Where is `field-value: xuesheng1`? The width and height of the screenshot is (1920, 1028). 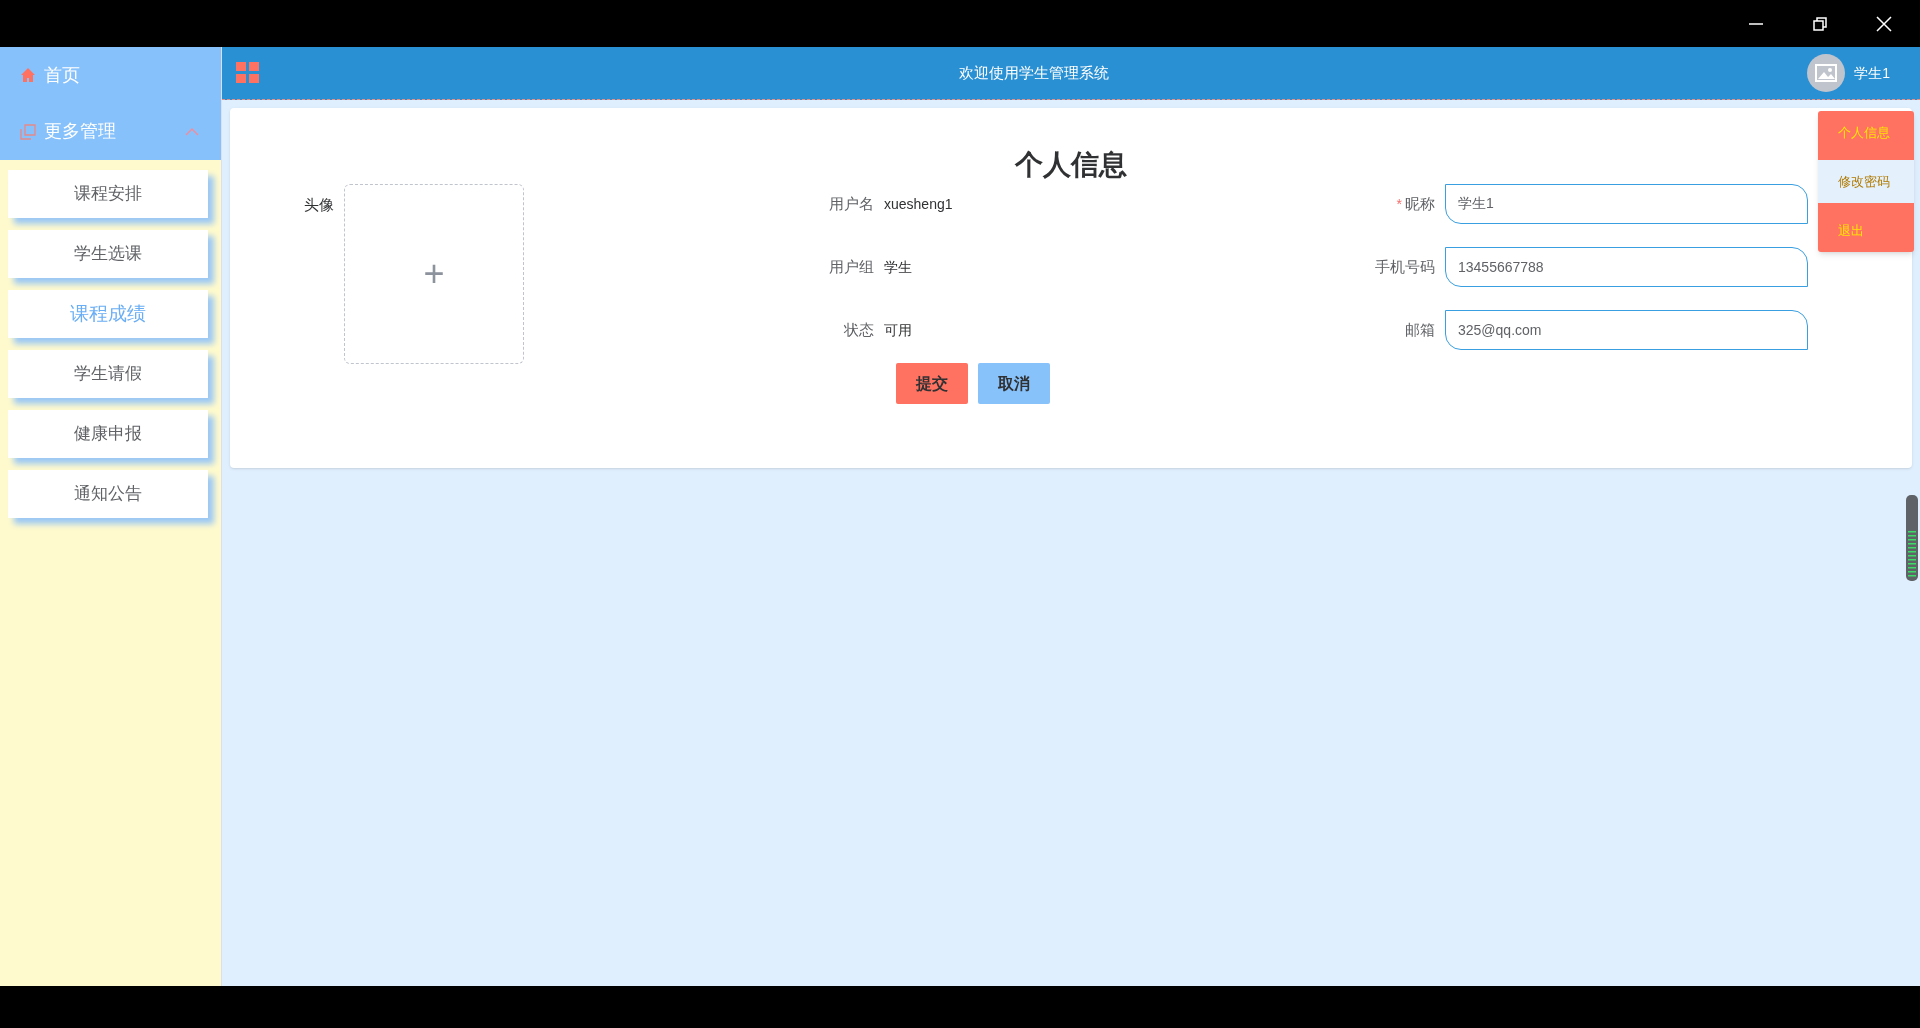
field-value: xuesheng1 is located at coordinates (918, 204).